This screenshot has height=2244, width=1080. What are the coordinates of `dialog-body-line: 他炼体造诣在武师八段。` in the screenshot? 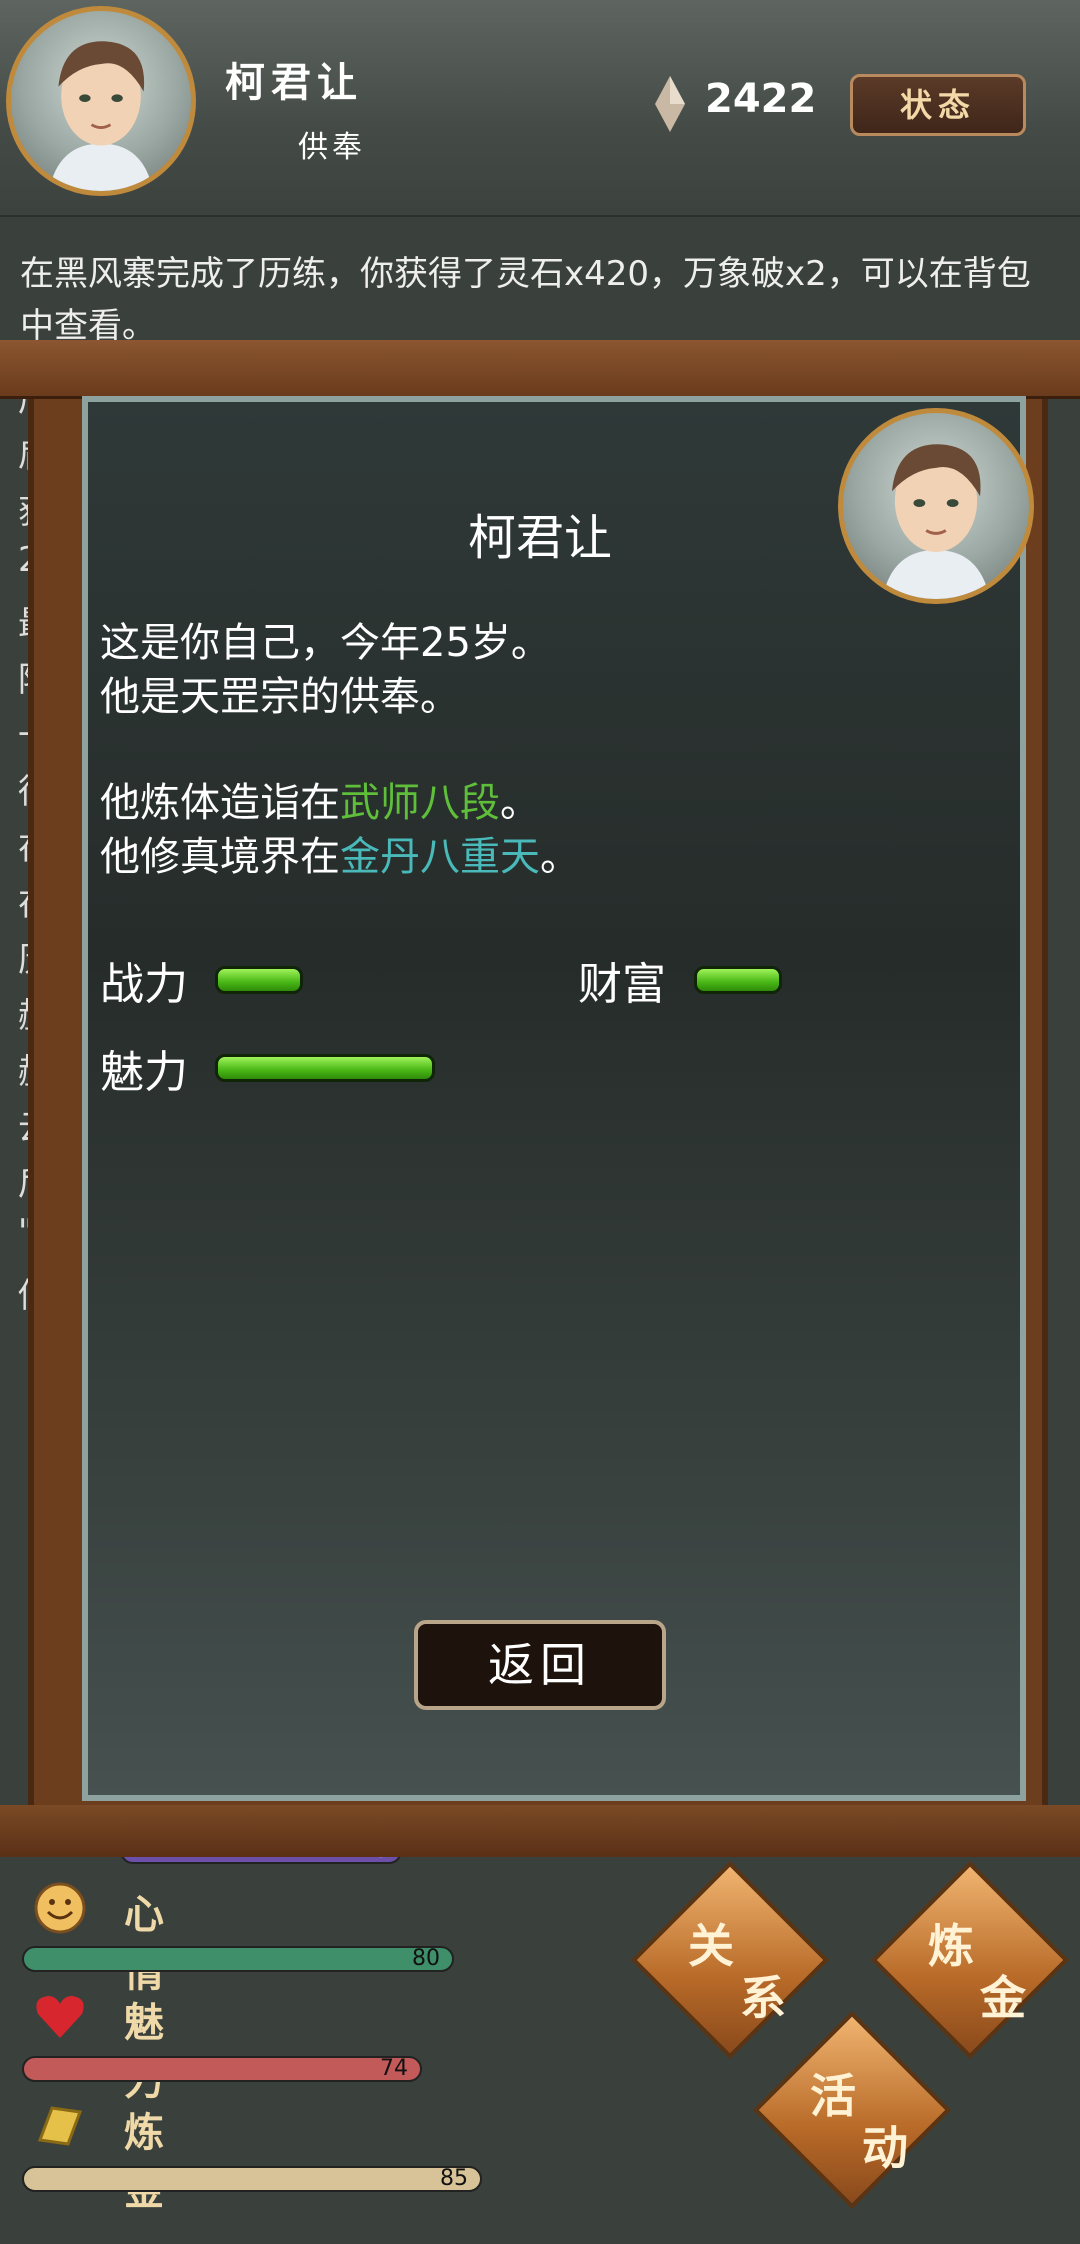 It's located at (320, 799).